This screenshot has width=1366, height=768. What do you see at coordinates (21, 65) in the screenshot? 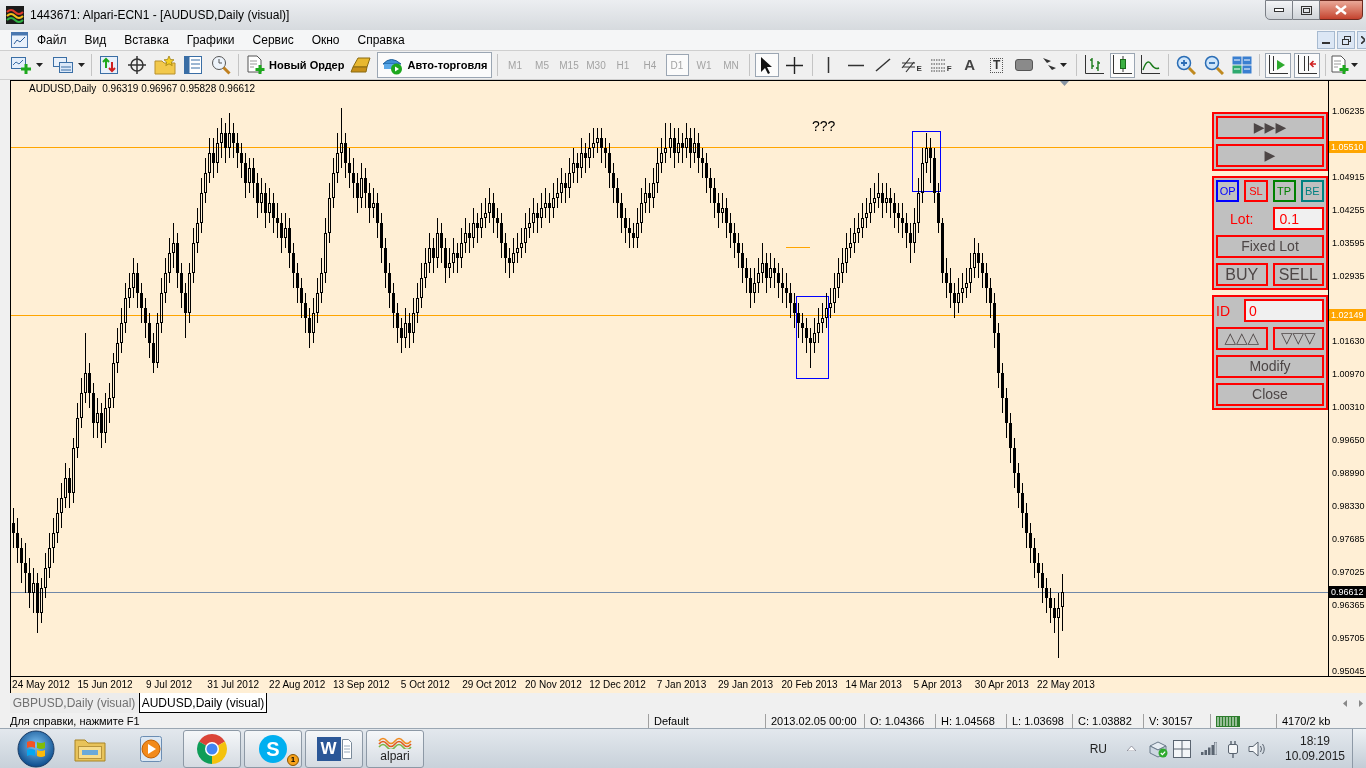
I see `window-plus-icon` at bounding box center [21, 65].